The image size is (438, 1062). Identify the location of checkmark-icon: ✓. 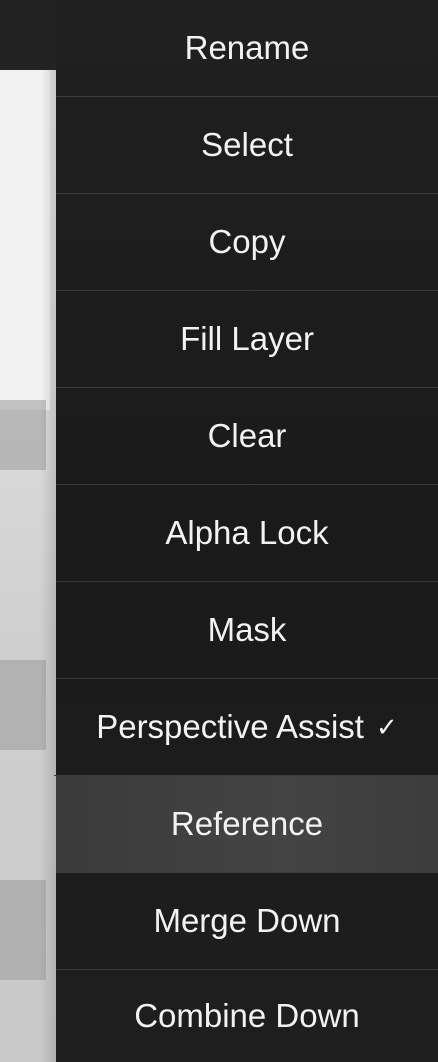
(386, 726).